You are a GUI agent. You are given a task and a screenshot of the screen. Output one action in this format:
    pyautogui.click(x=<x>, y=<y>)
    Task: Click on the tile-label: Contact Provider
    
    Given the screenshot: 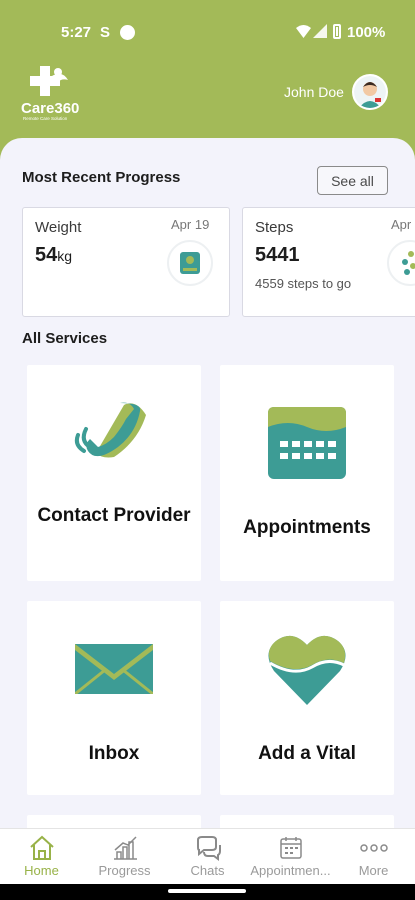 What is the action you would take?
    pyautogui.click(x=114, y=515)
    